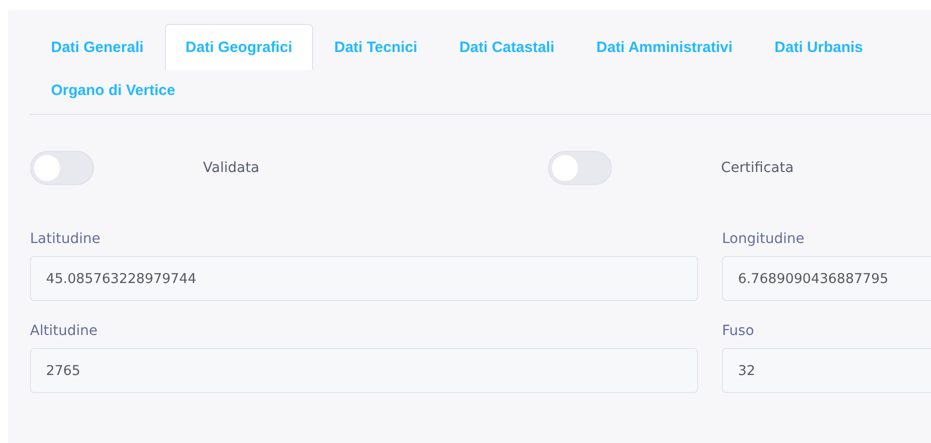 The width and height of the screenshot is (931, 443). I want to click on tab: Dati Generali, so click(97, 47).